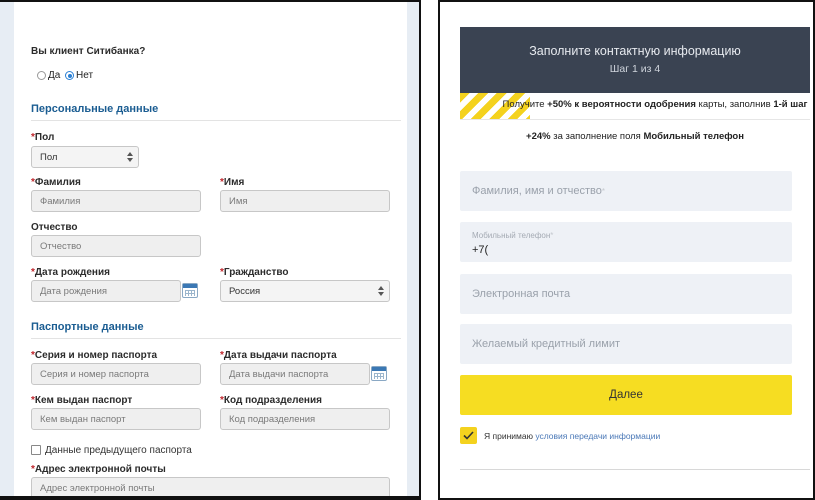 The width and height of the screenshot is (815, 500). What do you see at coordinates (36, 450) in the screenshot?
I see `previous-passport-checkbox` at bounding box center [36, 450].